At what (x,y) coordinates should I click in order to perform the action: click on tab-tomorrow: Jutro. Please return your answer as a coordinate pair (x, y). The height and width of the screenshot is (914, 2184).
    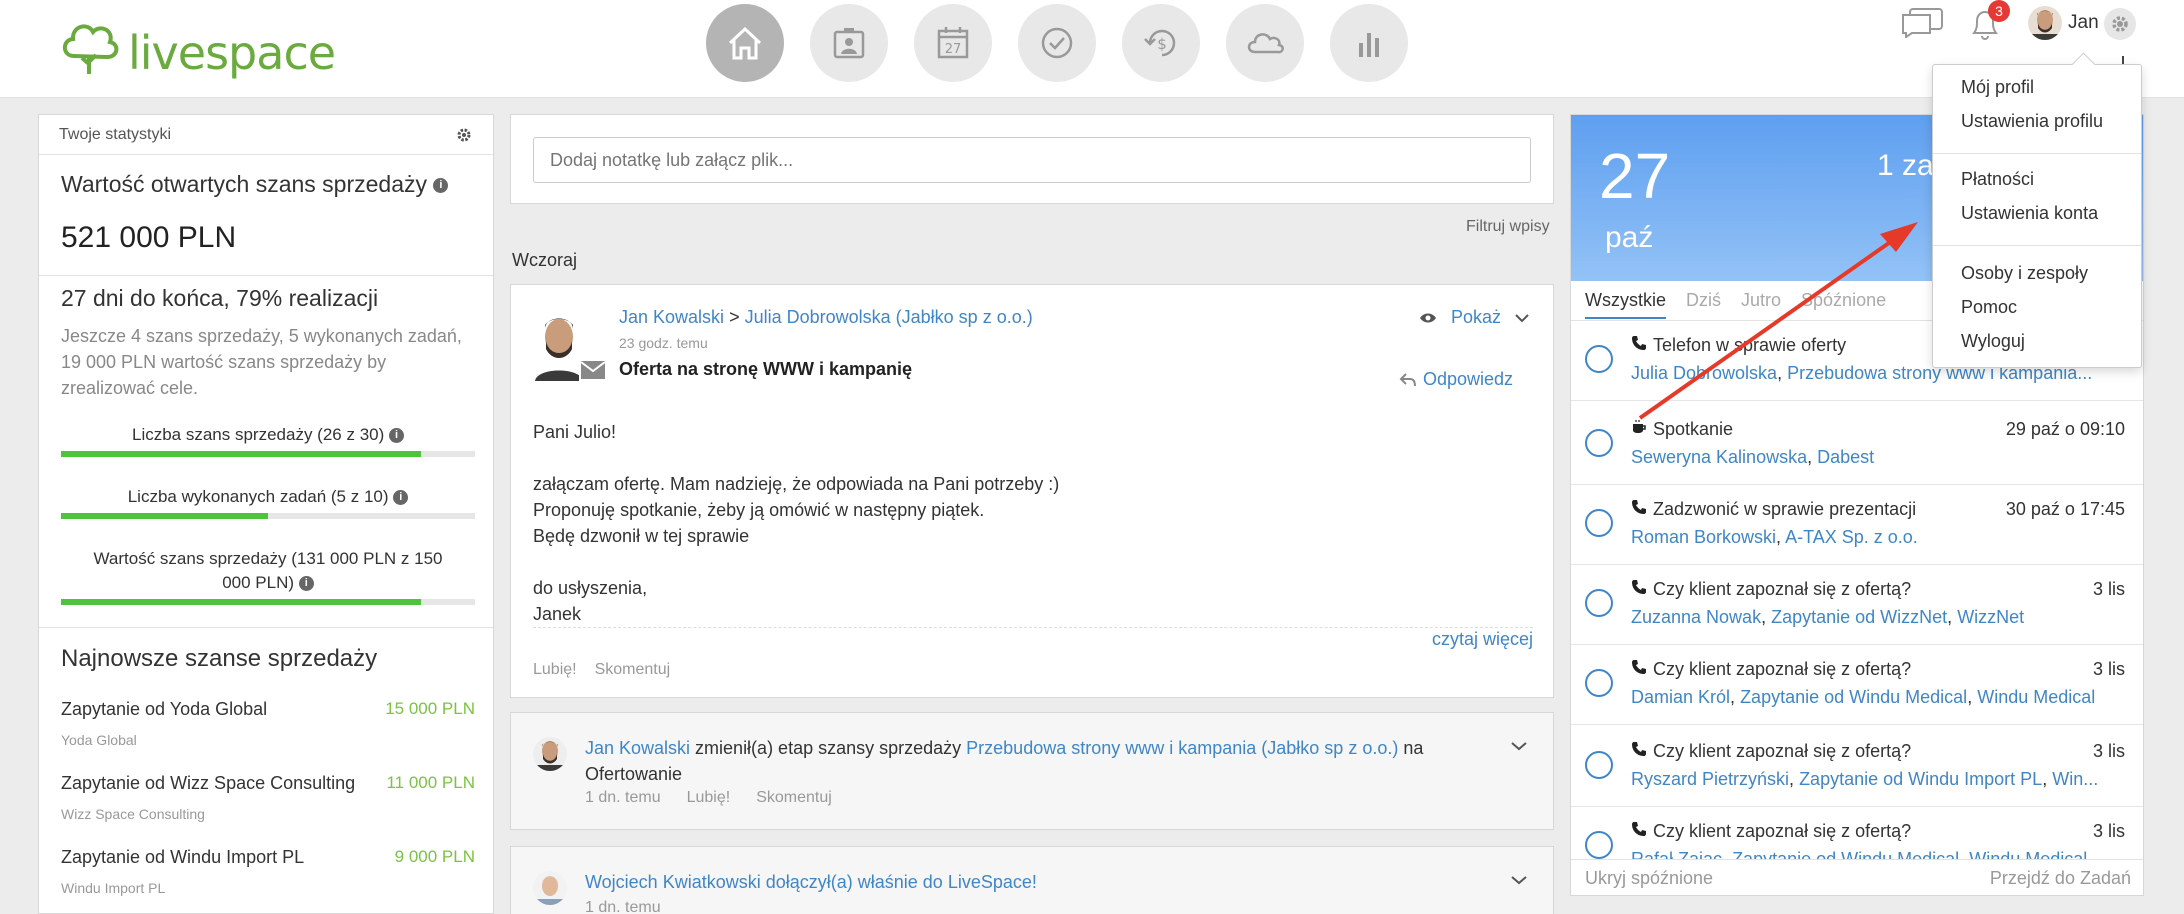
    Looking at the image, I should click on (1761, 300).